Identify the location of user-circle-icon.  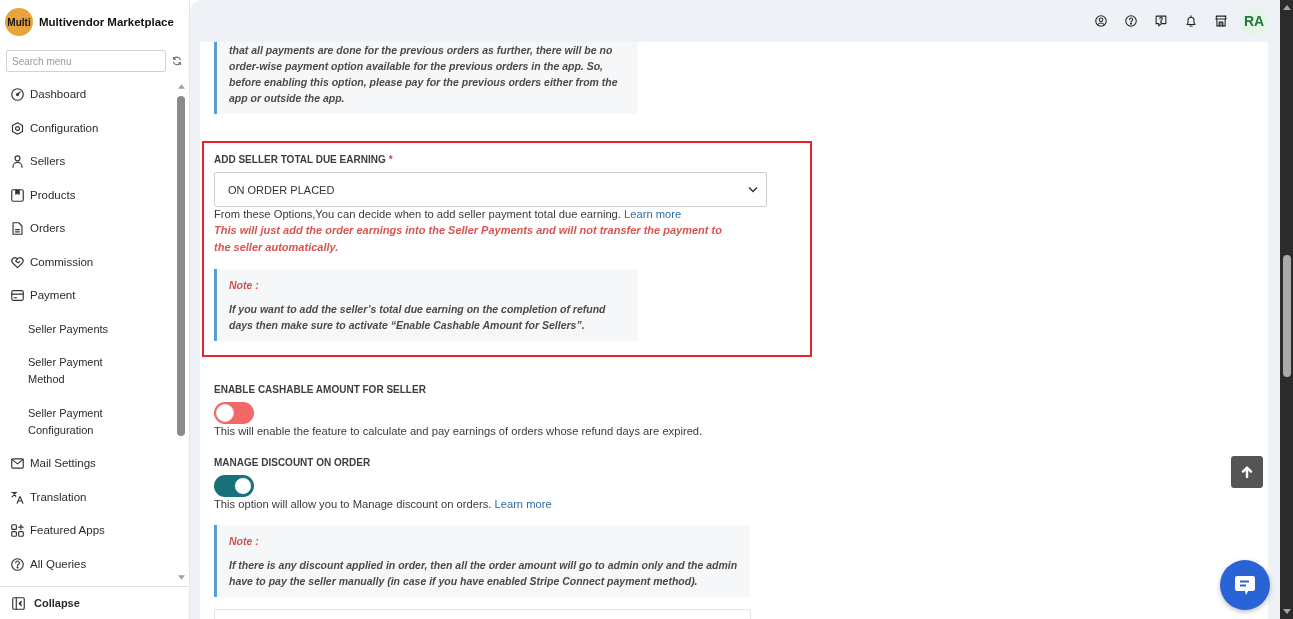
(1101, 21).